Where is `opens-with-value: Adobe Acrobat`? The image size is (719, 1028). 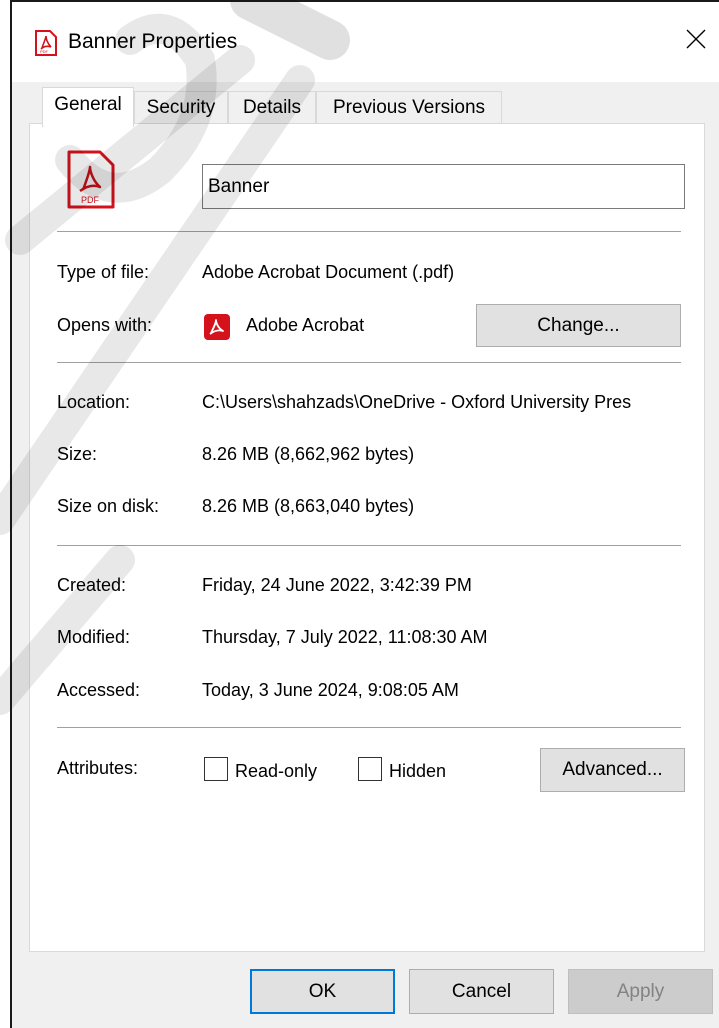 opens-with-value: Adobe Acrobat is located at coordinates (305, 325).